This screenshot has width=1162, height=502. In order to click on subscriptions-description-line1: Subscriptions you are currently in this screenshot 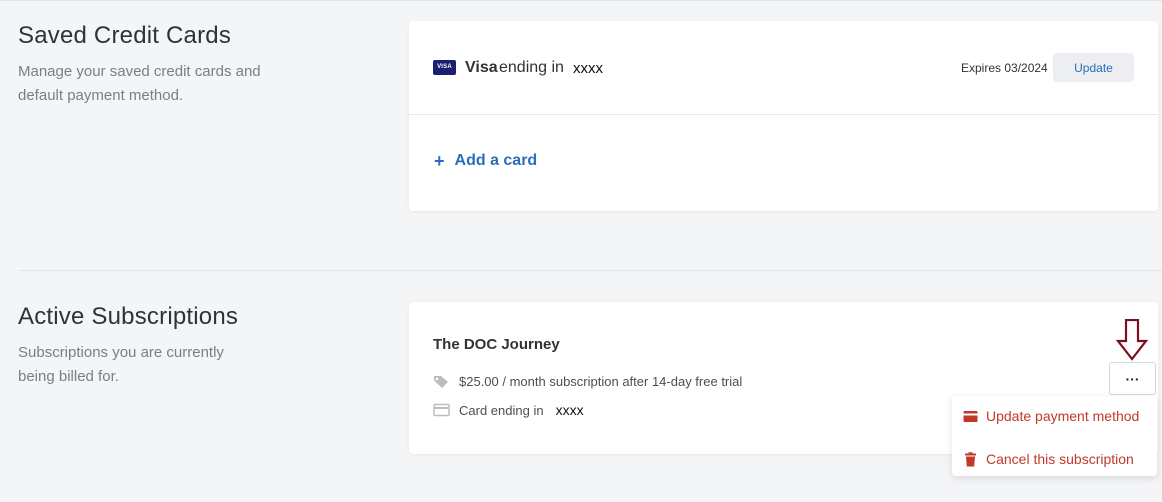, I will do `click(121, 352)`.